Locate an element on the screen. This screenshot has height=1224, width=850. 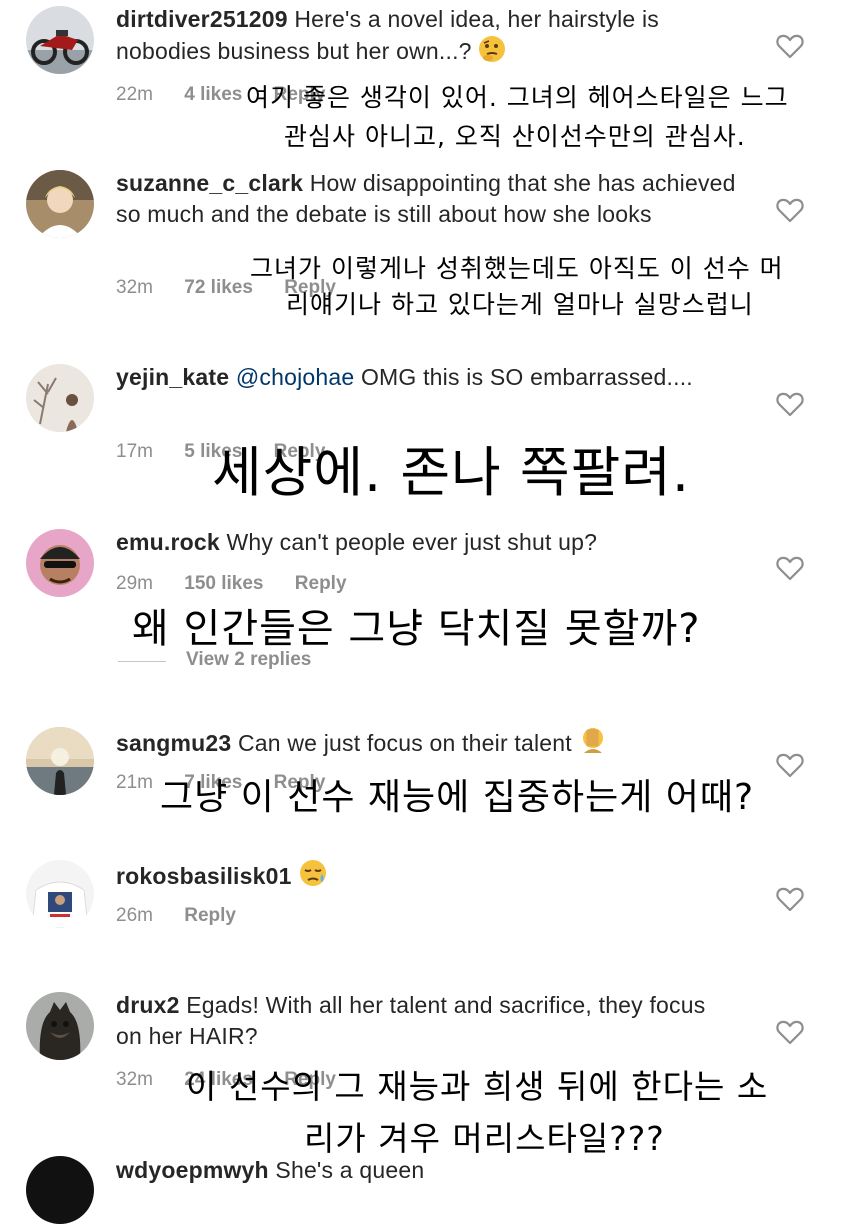
thinking-face-icon is located at coordinates (492, 53).